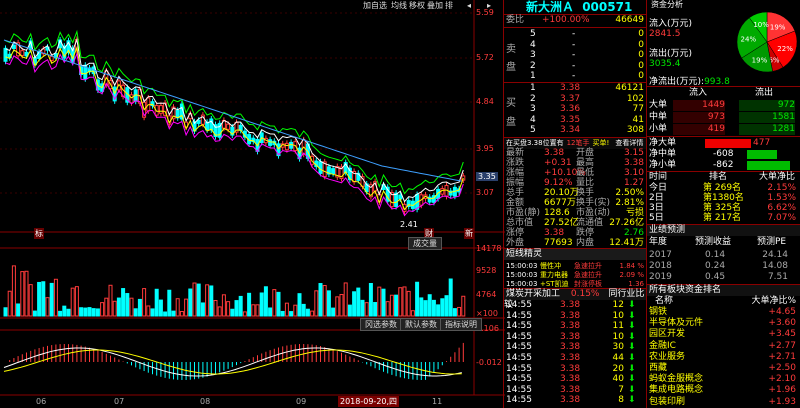 The image size is (800, 408). What do you see at coordinates (723, 334) in the screenshot?
I see `sec-row: 园区开发 +3.45` at bounding box center [723, 334].